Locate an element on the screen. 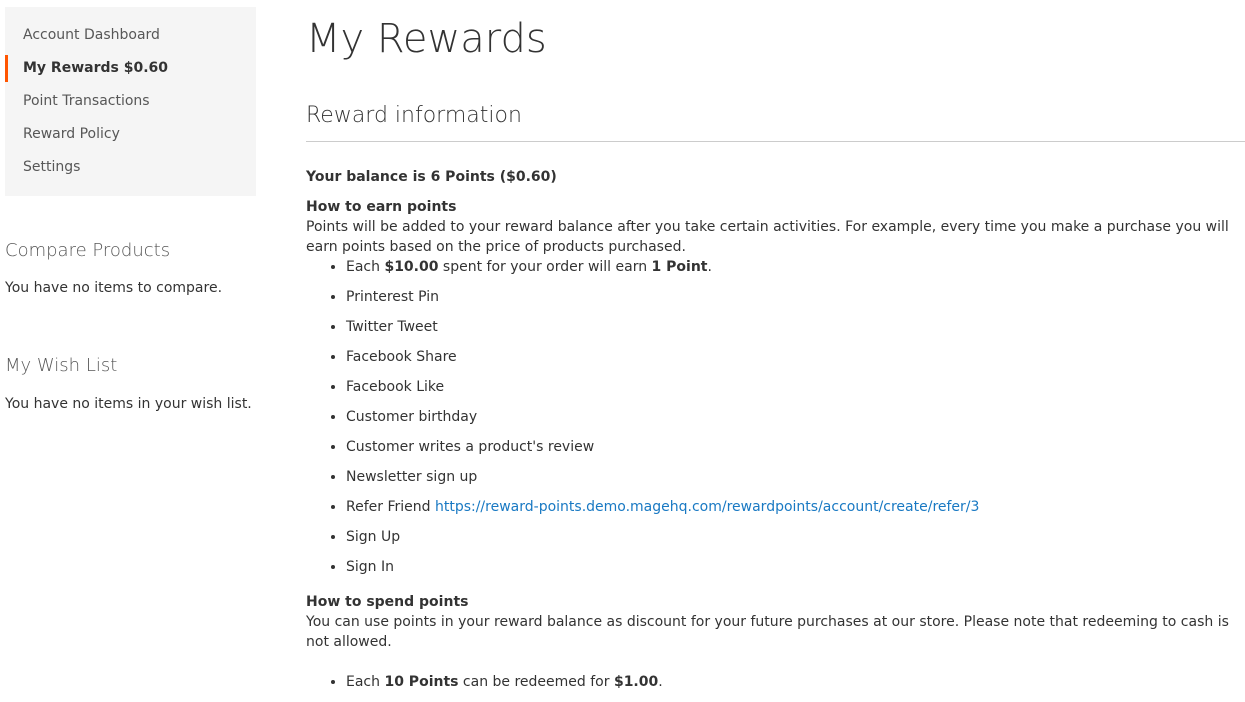  list-item: Twitter Tweet is located at coordinates (795, 332).